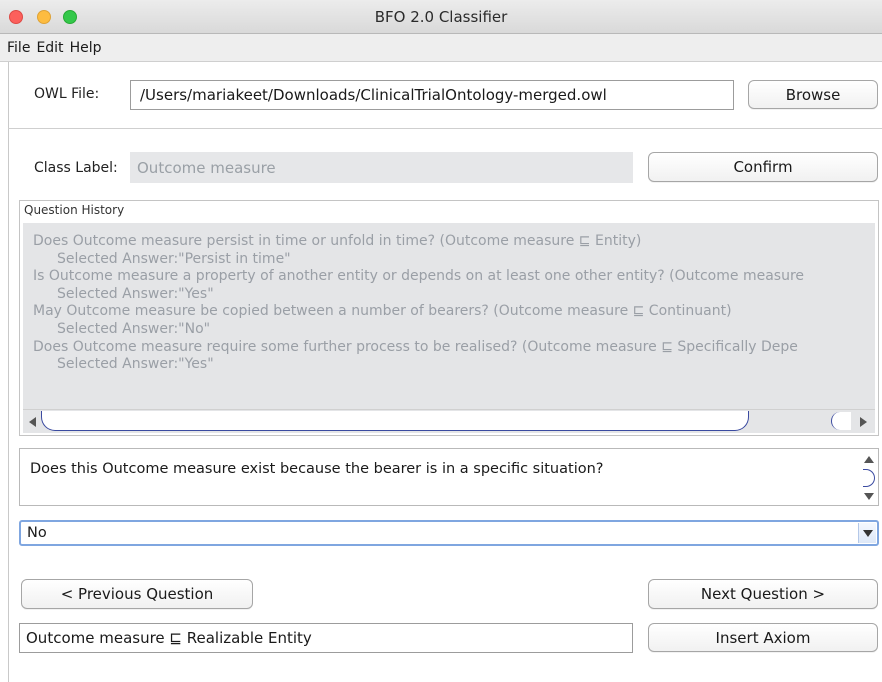 This screenshot has height=682, width=882. I want to click on insert-axiom-button: Insert Axiom, so click(763, 637).